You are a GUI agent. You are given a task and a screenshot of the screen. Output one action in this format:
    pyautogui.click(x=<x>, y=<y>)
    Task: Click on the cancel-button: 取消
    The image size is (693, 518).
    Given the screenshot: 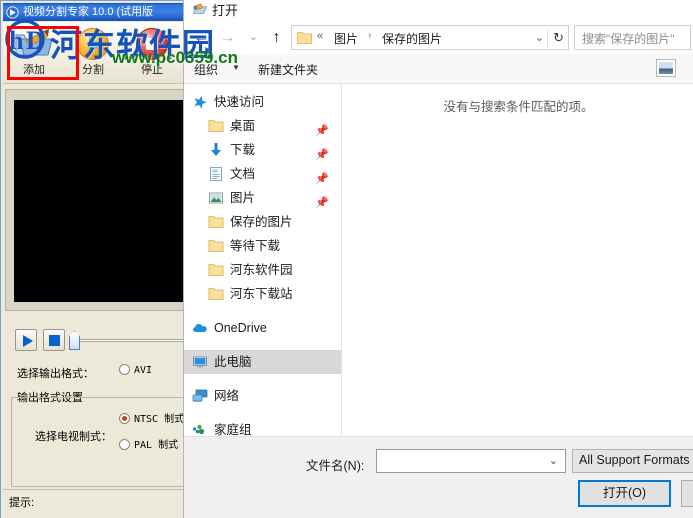 What is the action you would take?
    pyautogui.click(x=687, y=493)
    